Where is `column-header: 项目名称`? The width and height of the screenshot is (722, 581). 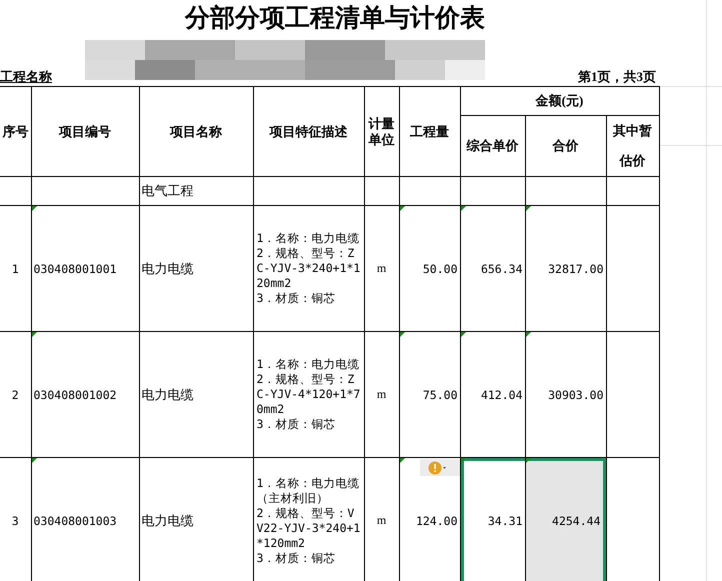
column-header: 项目名称 is located at coordinates (196, 131).